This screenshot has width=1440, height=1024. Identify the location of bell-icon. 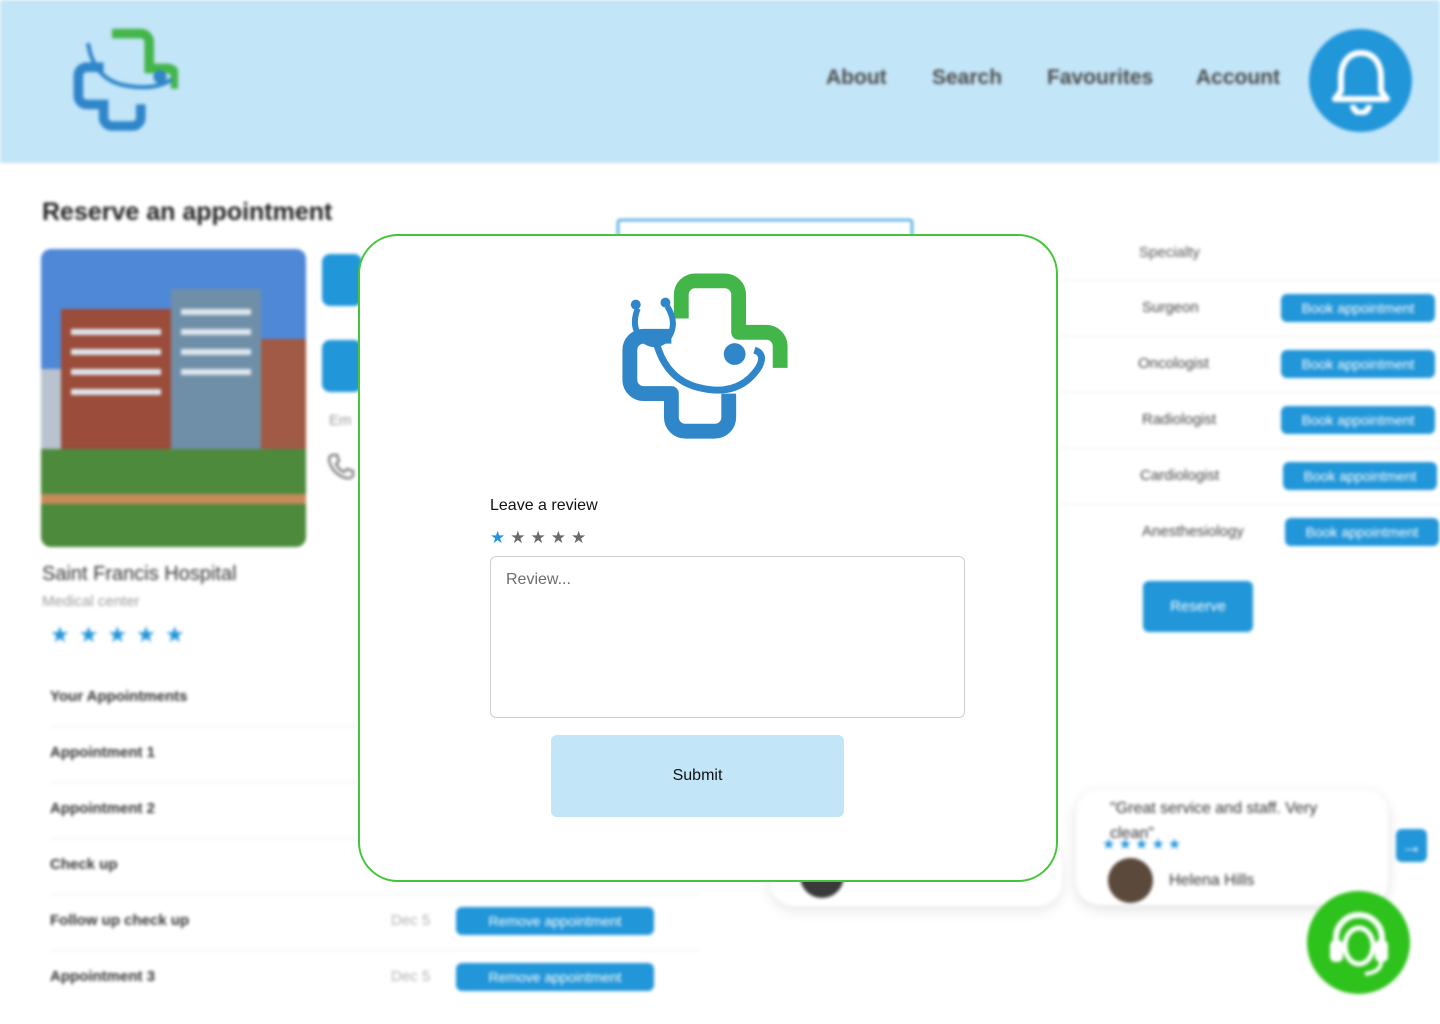
(1361, 82).